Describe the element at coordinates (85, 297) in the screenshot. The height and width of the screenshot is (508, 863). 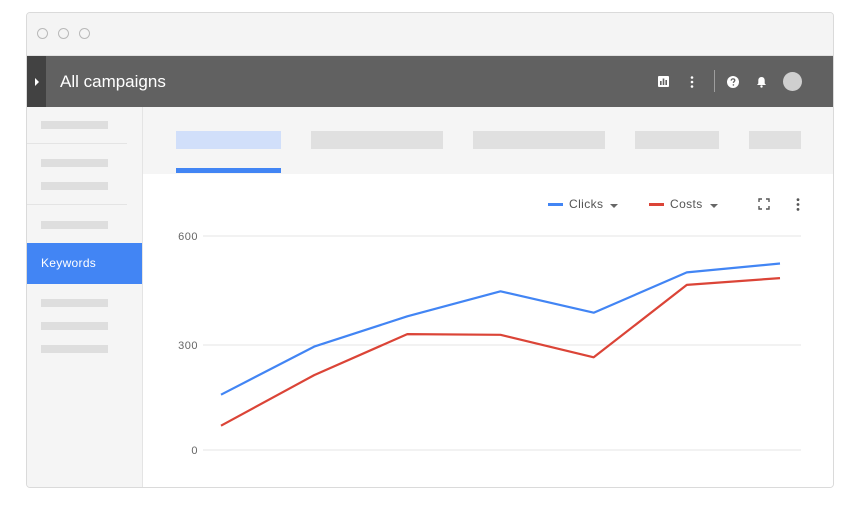
I see `sidebar: Keywords` at that location.